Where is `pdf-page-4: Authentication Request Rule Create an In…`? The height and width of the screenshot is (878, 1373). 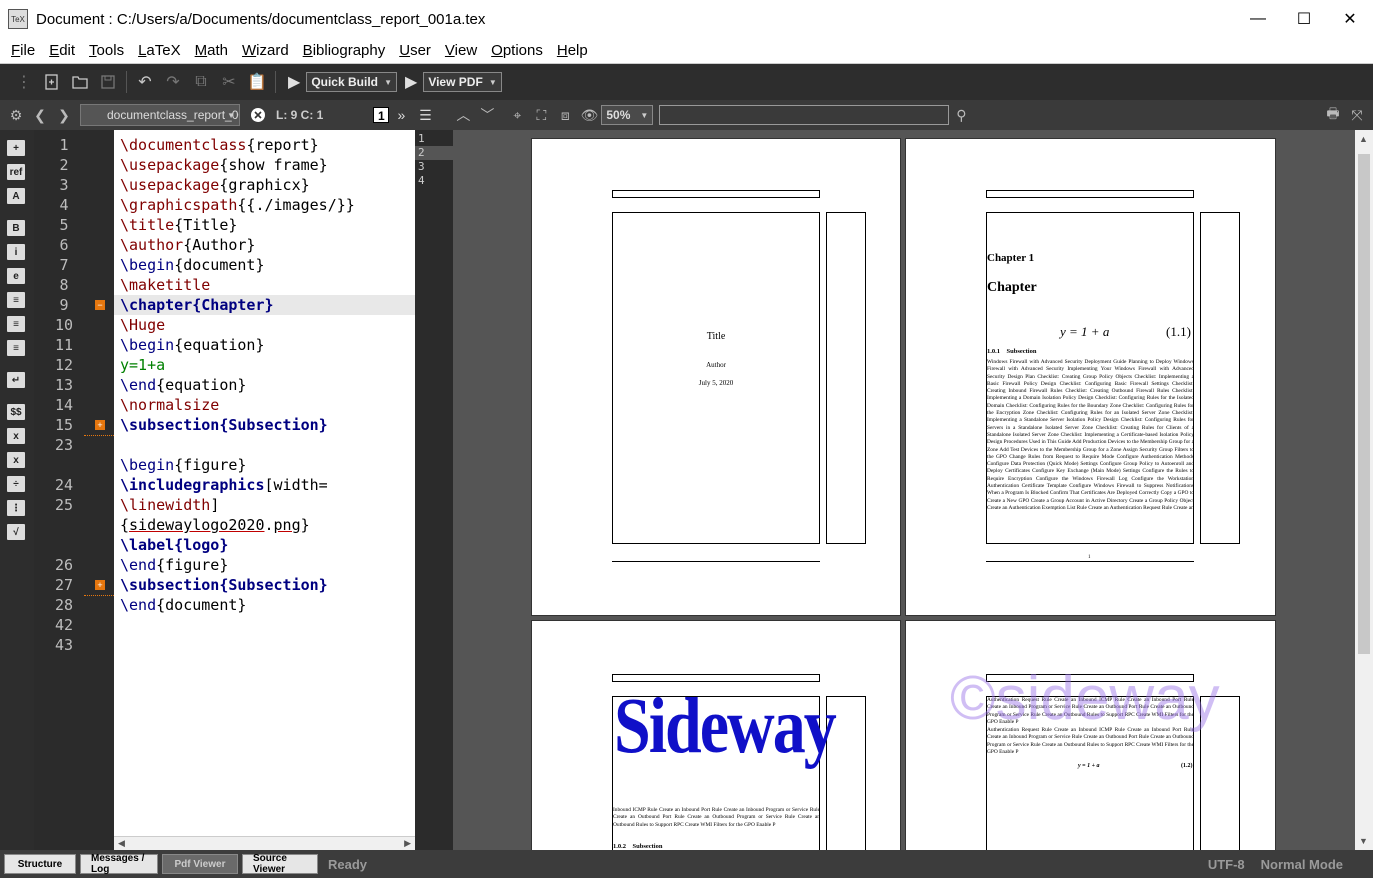 pdf-page-4: Authentication Request Rule Create an In… is located at coordinates (1090, 735).